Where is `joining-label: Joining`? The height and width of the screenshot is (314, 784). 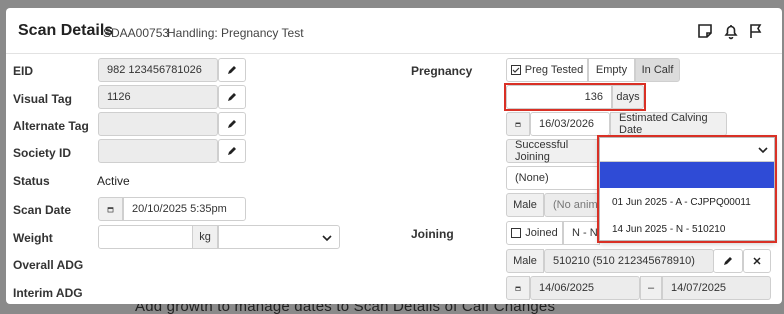 joining-label: Joining is located at coordinates (432, 234).